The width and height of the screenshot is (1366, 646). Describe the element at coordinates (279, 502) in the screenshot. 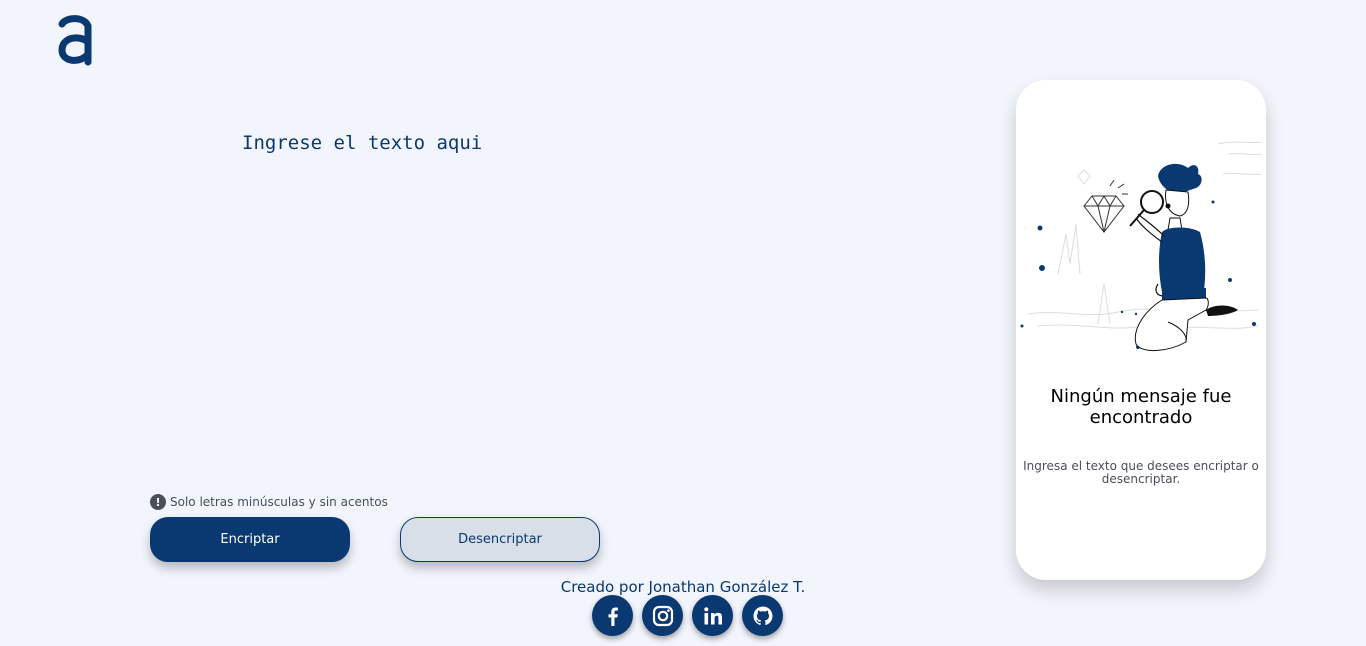

I see `hint-text: Solo letras minúsculas y sin acentos` at that location.